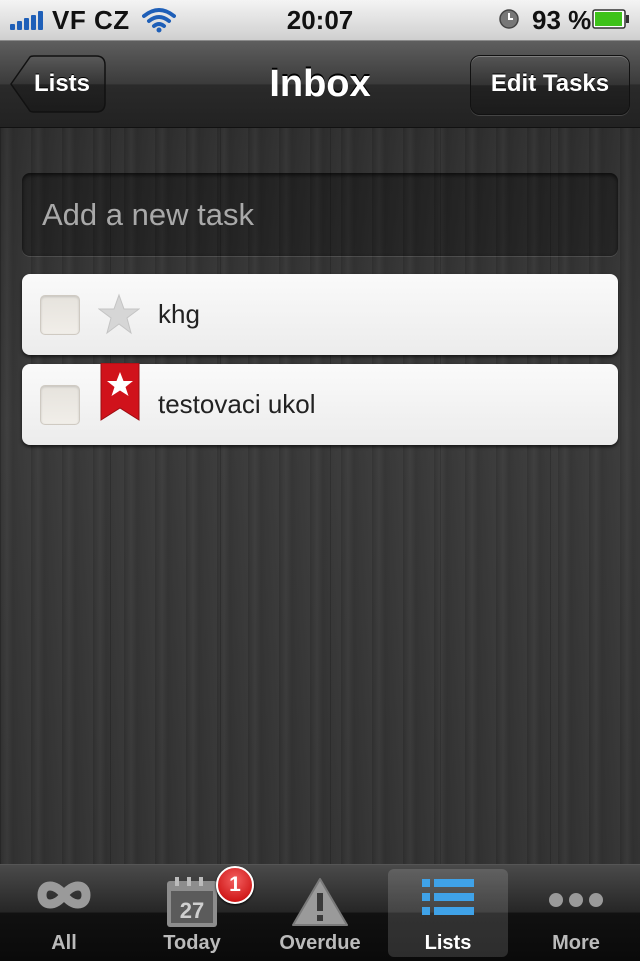 This screenshot has width=640, height=961. I want to click on navigation-bar: Lists Inbox Edit Tasks, so click(320, 84).